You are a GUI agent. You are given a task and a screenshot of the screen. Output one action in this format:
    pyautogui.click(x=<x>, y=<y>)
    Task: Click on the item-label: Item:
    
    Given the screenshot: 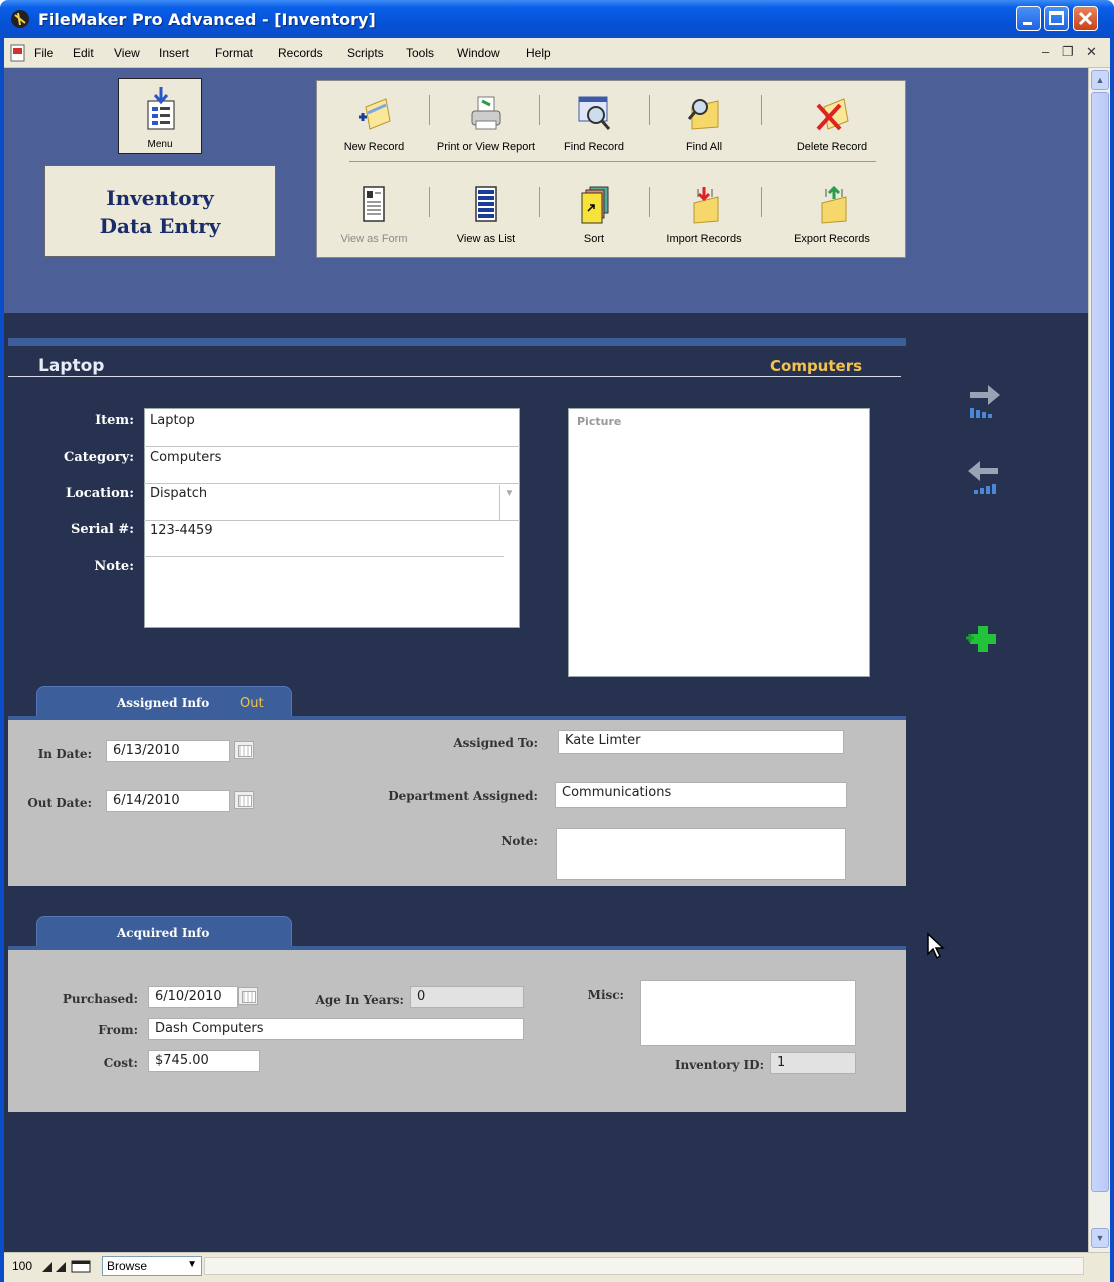 What is the action you would take?
    pyautogui.click(x=114, y=420)
    